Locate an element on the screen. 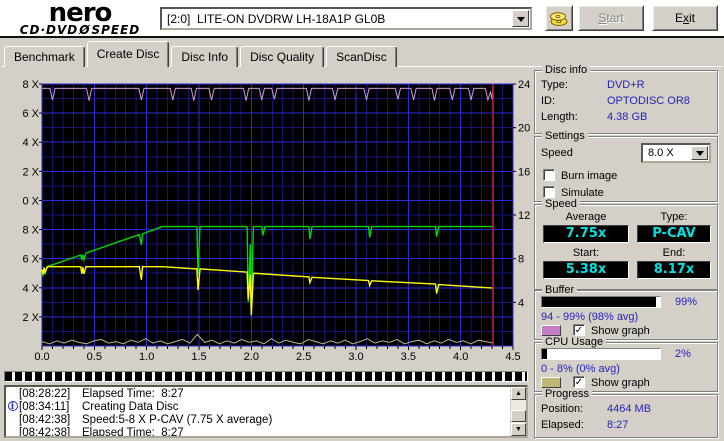  svg-text: 3.5 is located at coordinates (408, 357).